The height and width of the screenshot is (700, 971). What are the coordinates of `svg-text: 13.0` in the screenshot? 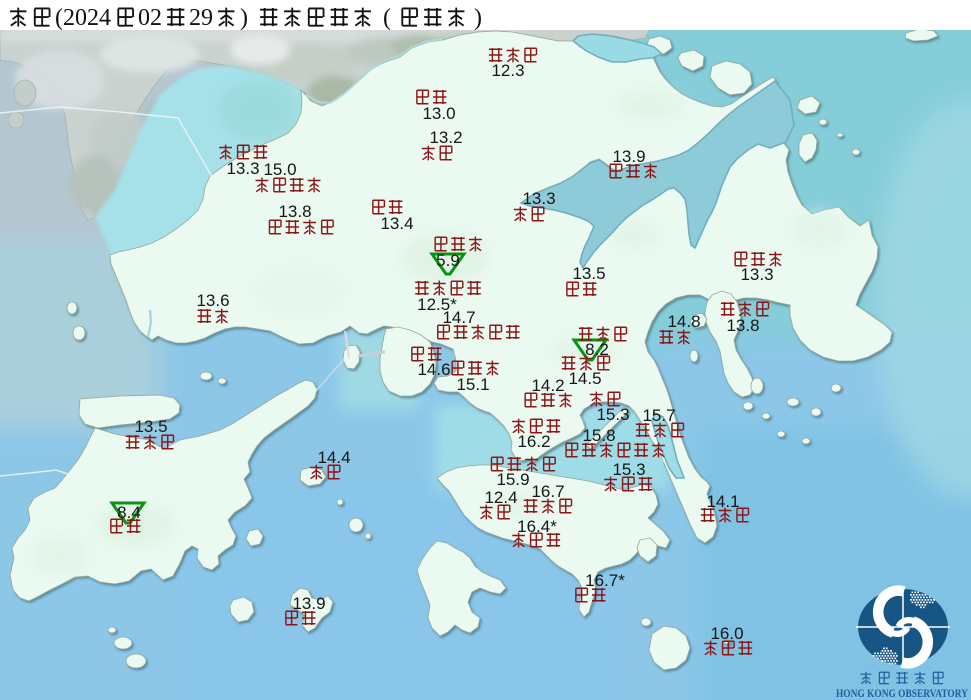 It's located at (438, 113).